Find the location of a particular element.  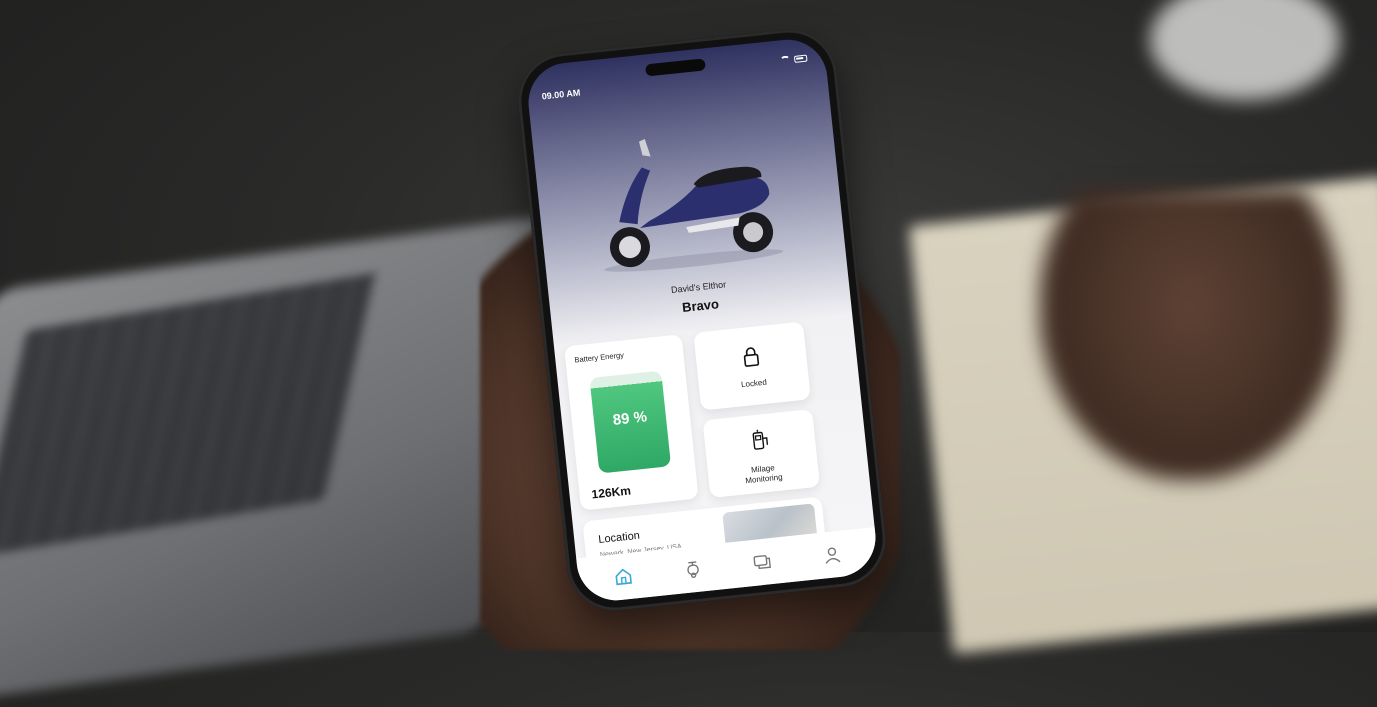

battery-status-icon is located at coordinates (800, 58).